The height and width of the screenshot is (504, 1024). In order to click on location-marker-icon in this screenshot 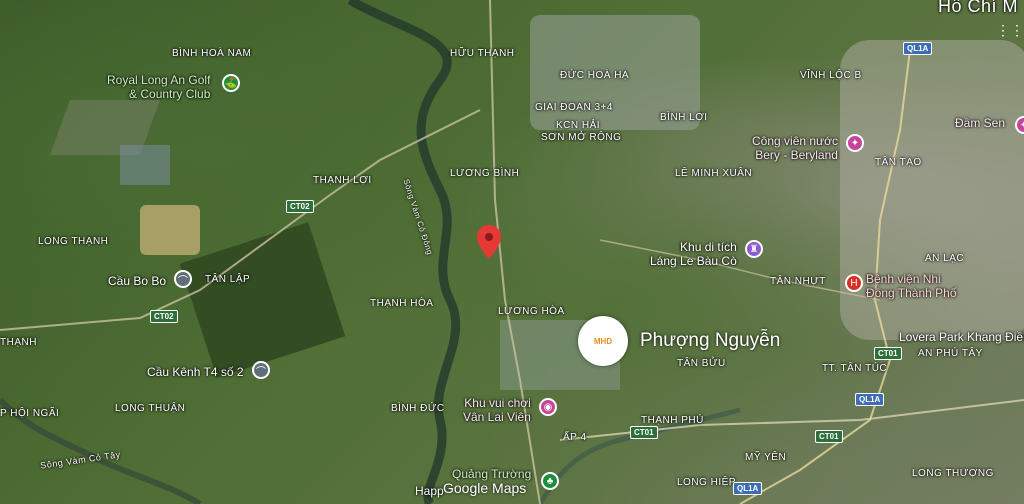, I will do `click(489, 242)`.